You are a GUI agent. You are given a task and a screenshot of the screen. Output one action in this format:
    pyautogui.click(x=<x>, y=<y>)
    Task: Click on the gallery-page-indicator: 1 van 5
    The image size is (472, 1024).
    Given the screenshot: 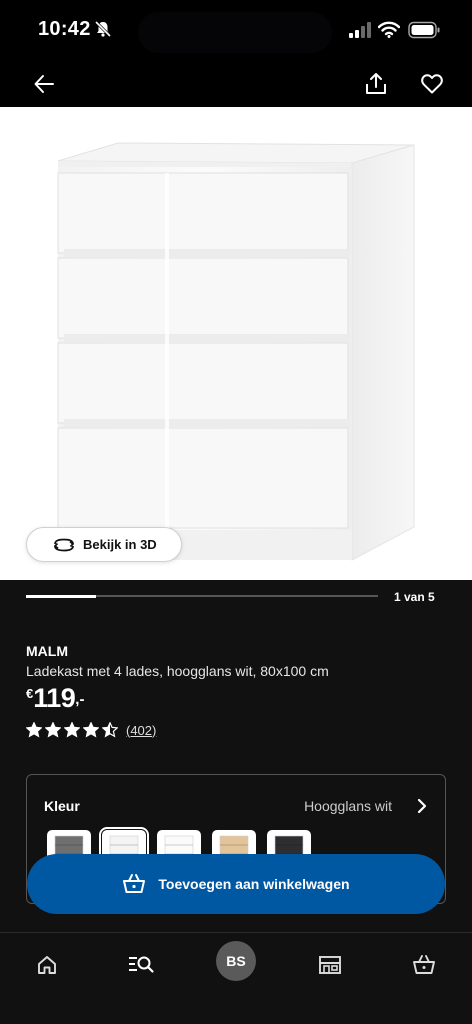 What is the action you would take?
    pyautogui.click(x=414, y=597)
    